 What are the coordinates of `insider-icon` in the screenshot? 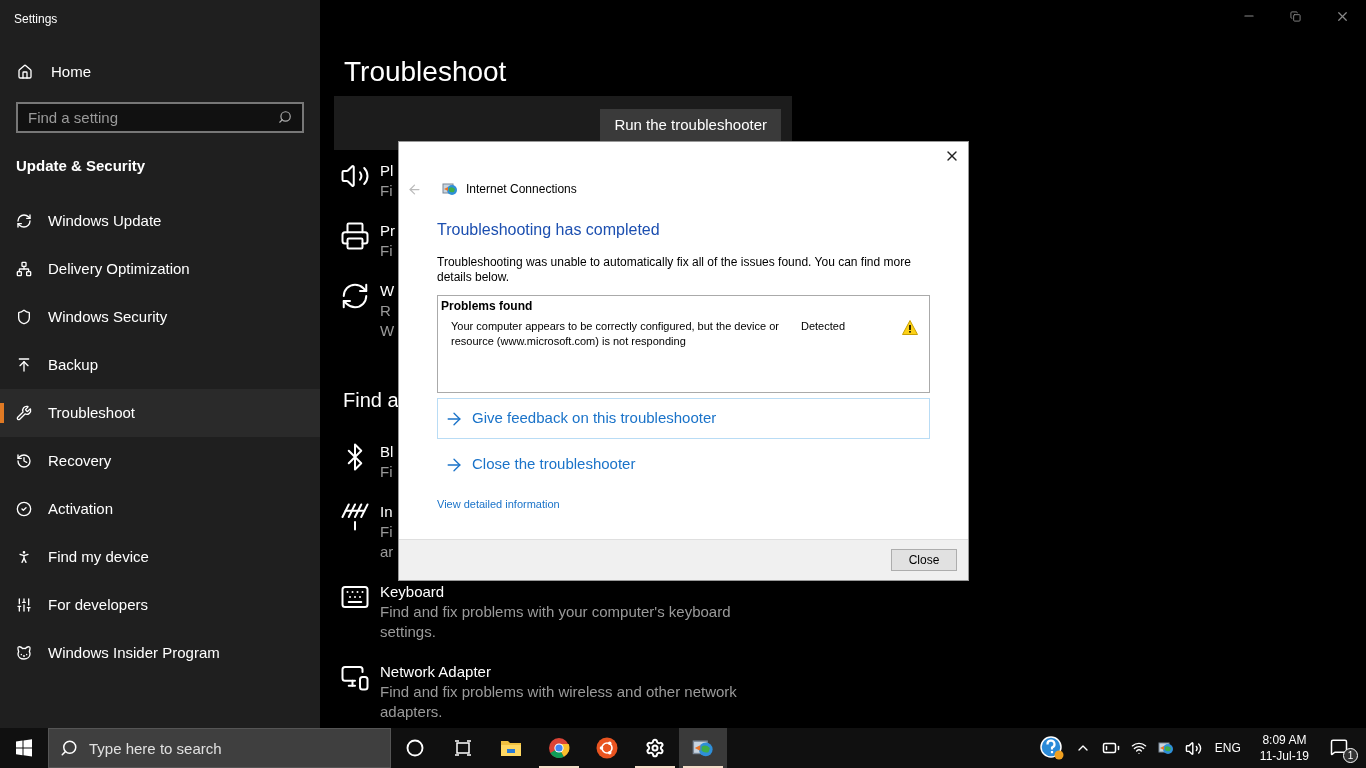 It's located at (24, 653).